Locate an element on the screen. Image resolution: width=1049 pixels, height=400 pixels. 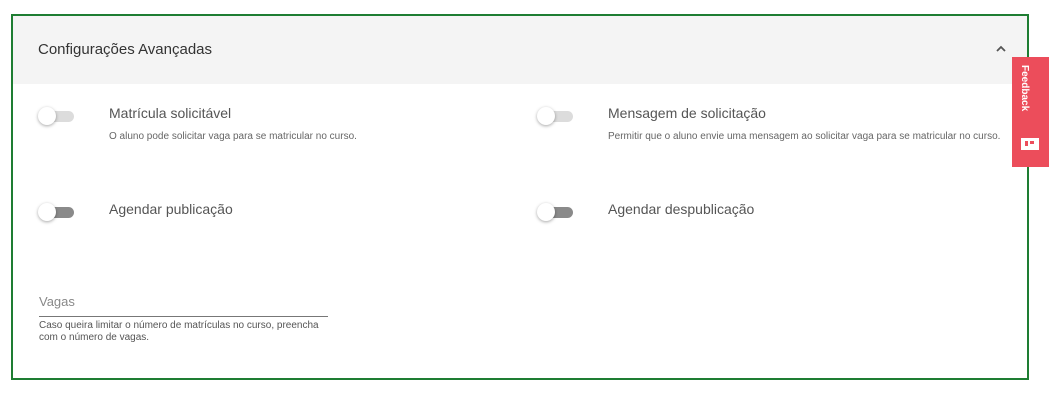
vagas-input: Vagas is located at coordinates (183, 304).